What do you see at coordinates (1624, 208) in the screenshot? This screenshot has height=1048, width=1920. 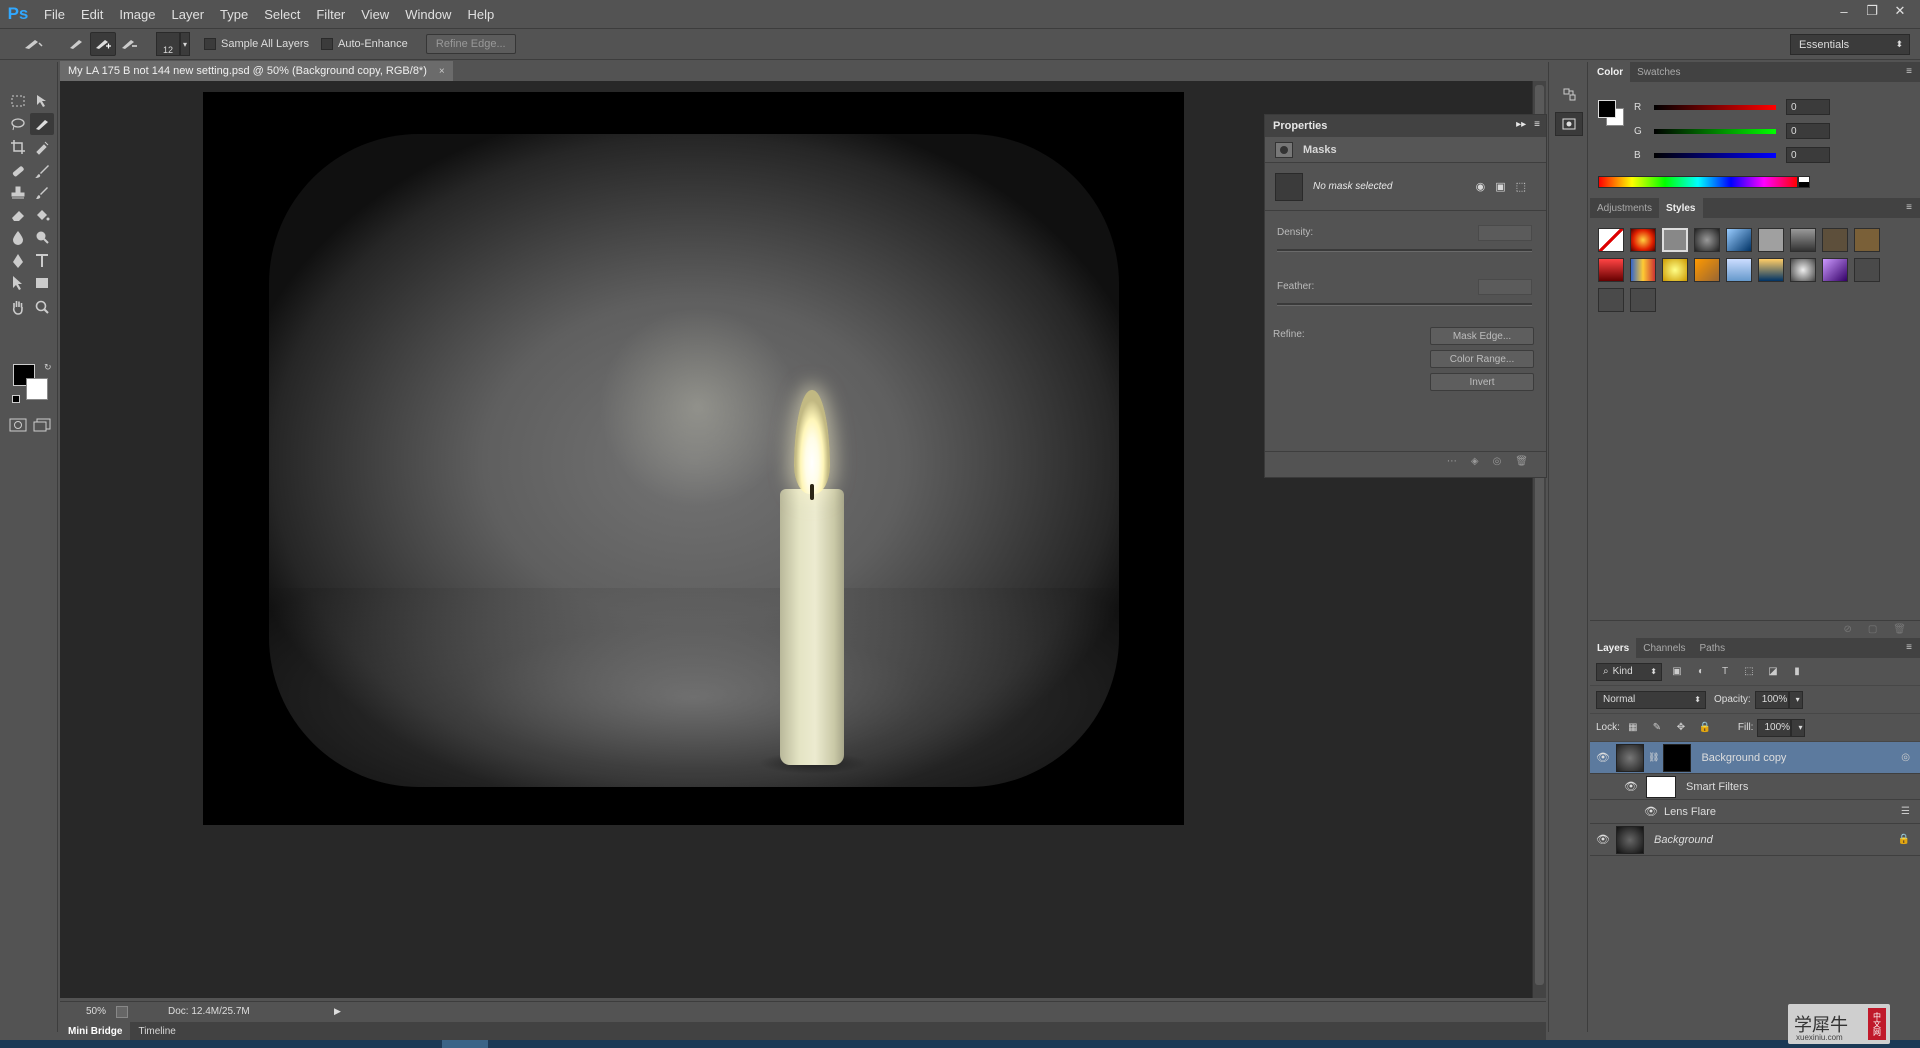 I see `tab-adjustments: Adjustments` at bounding box center [1624, 208].